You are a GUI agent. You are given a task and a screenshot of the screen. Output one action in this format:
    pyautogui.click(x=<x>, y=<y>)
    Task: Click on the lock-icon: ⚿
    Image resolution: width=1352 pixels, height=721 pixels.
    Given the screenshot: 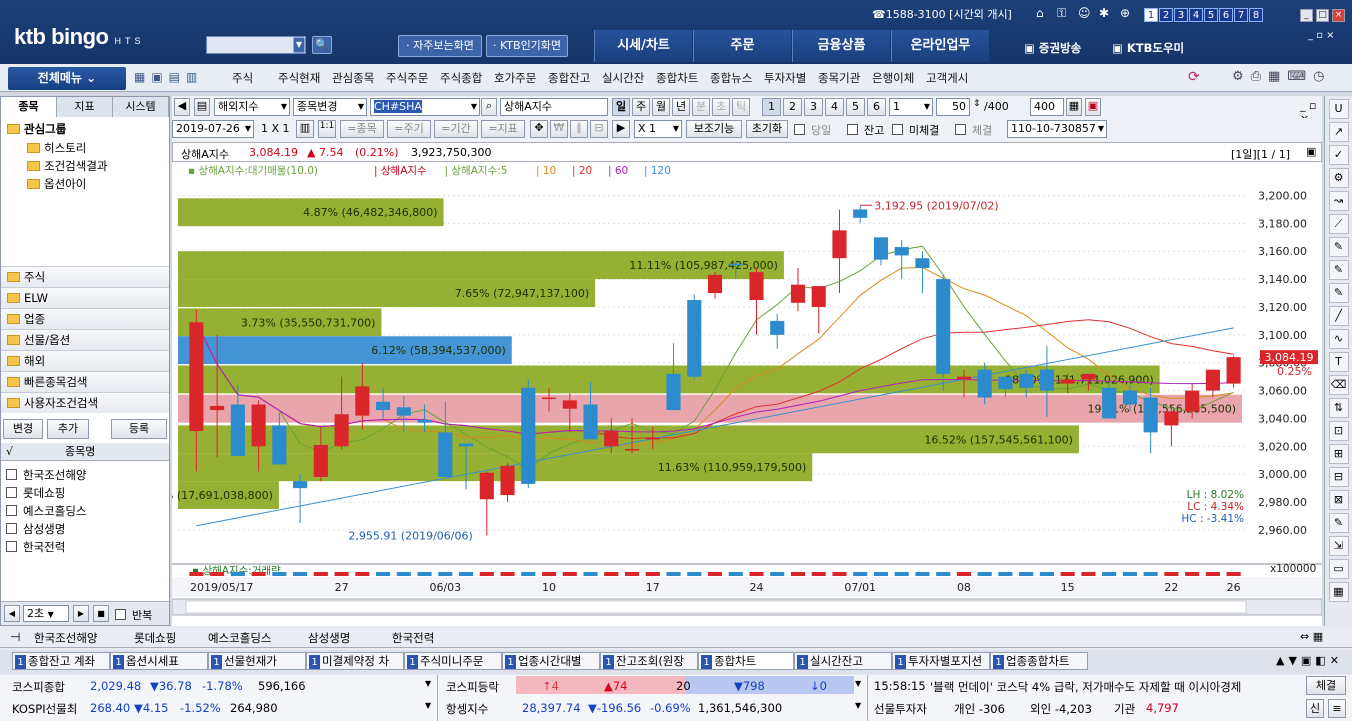 What is the action you would take?
    pyautogui.click(x=1061, y=13)
    